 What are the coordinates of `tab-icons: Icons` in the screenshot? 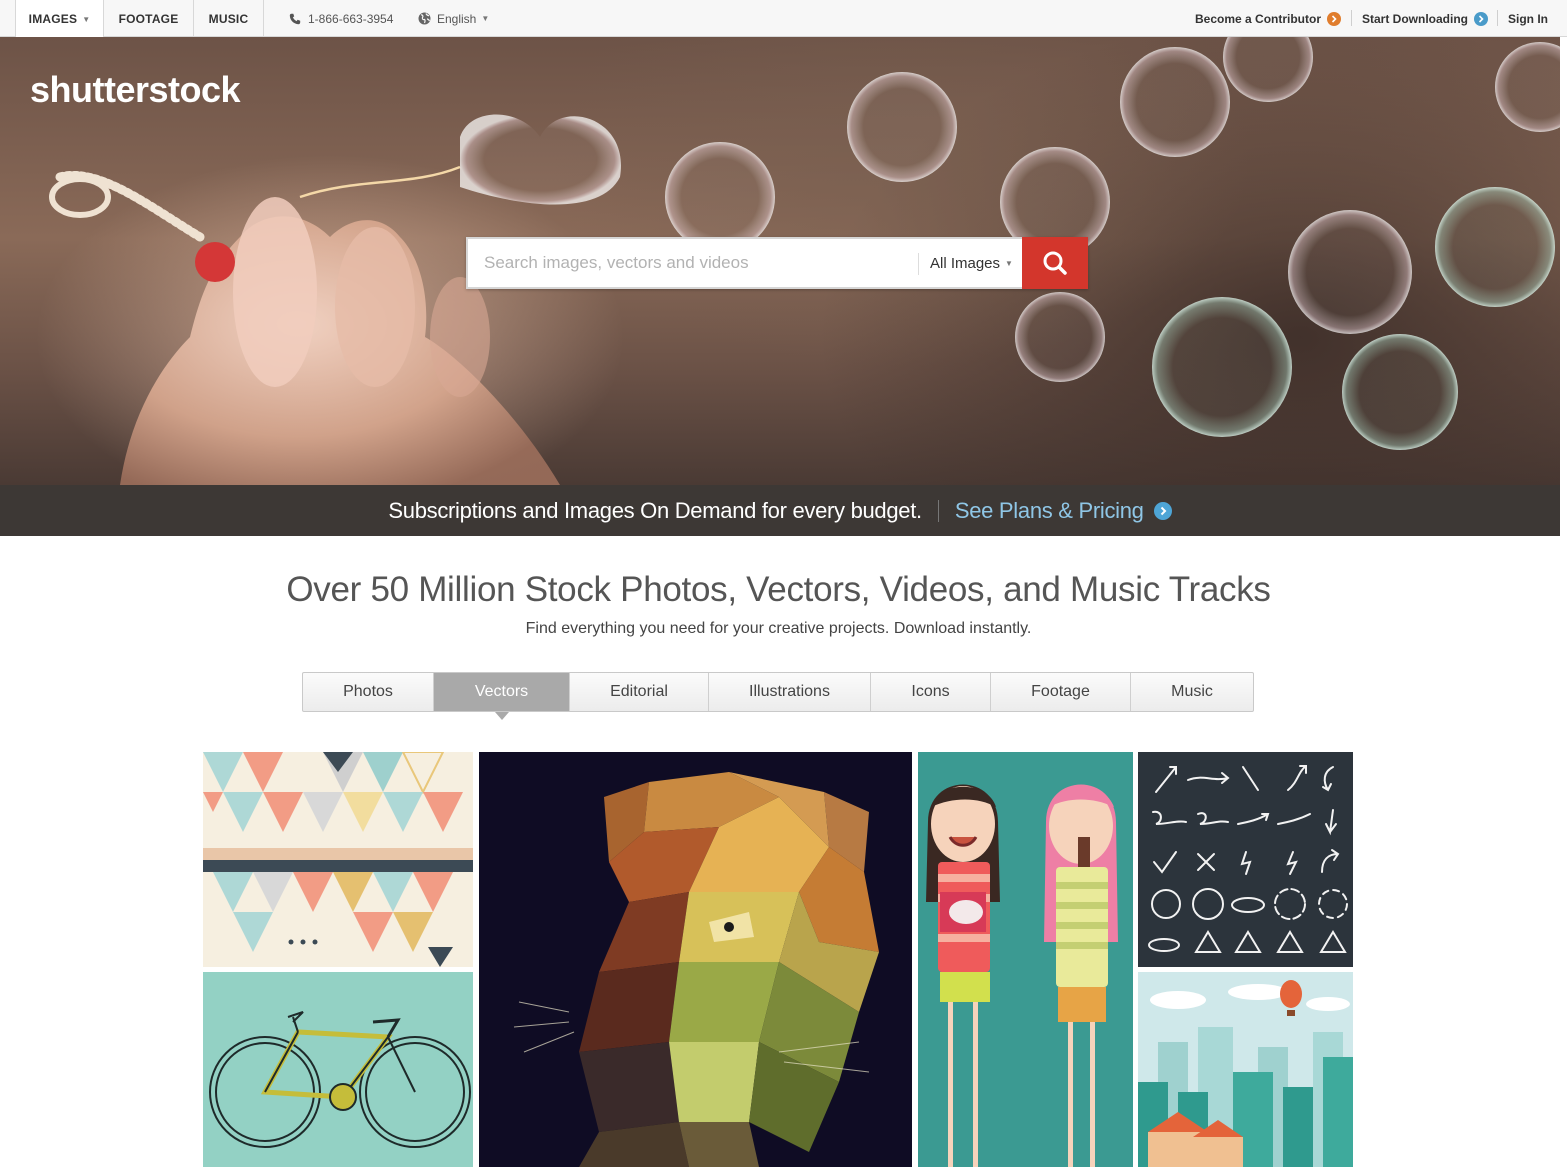 It's located at (931, 692).